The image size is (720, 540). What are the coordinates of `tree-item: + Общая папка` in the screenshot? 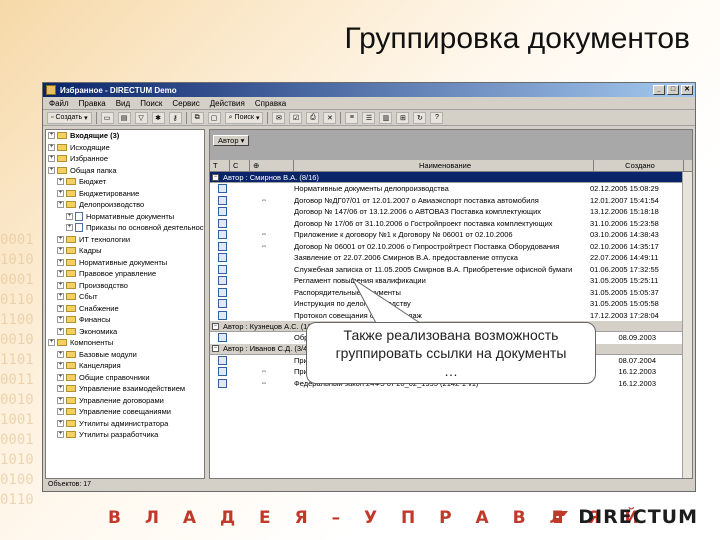 It's located at (125, 171).